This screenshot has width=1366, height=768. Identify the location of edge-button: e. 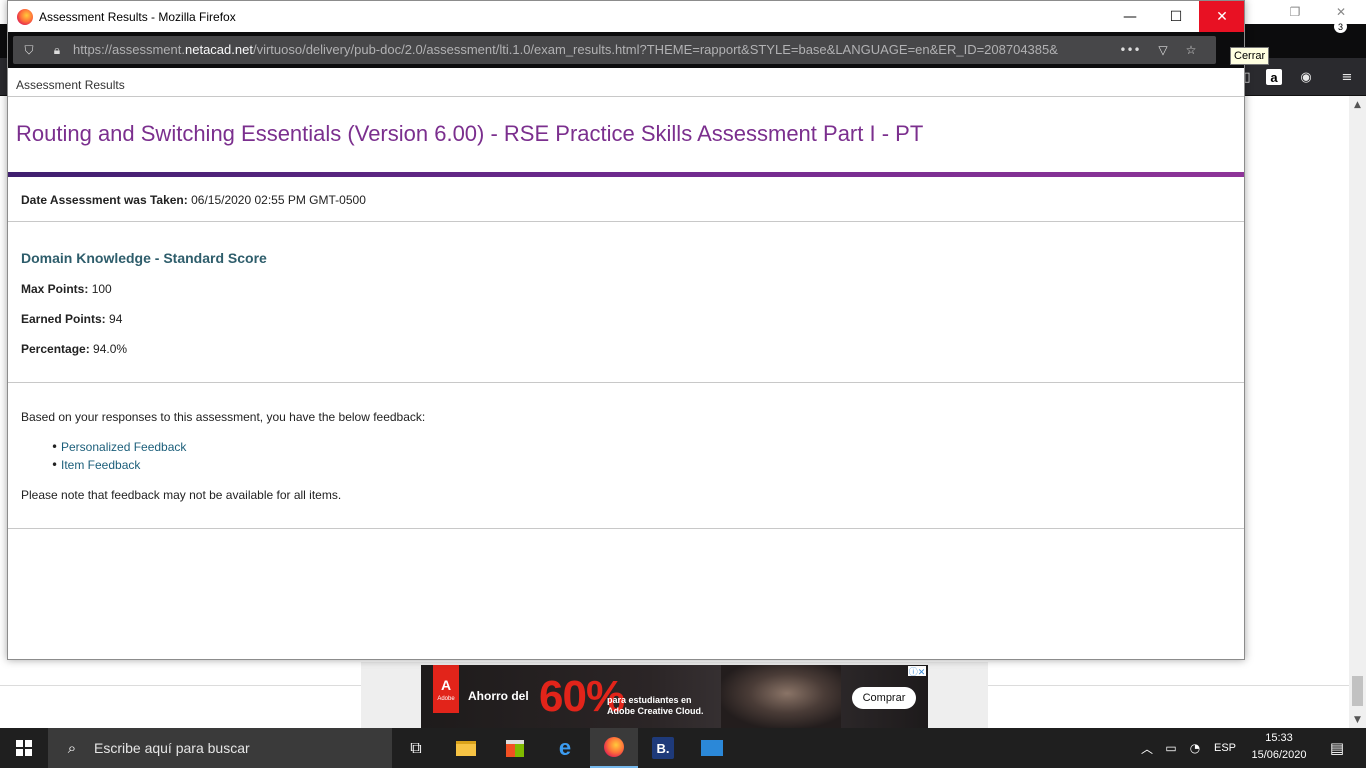
(565, 748).